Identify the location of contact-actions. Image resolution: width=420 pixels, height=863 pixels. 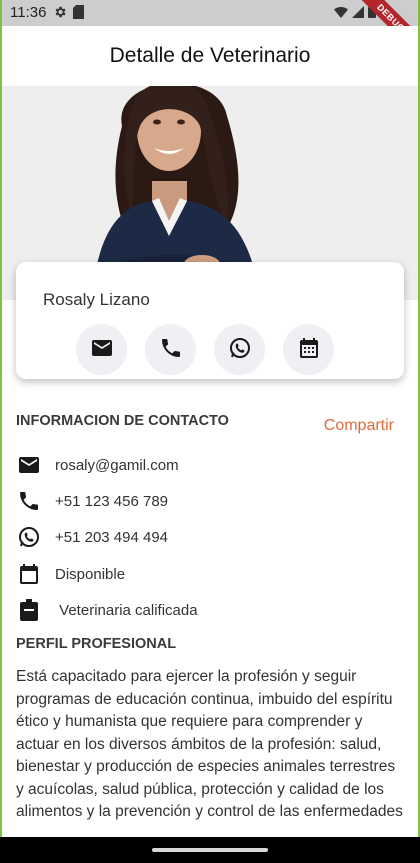
(205, 349).